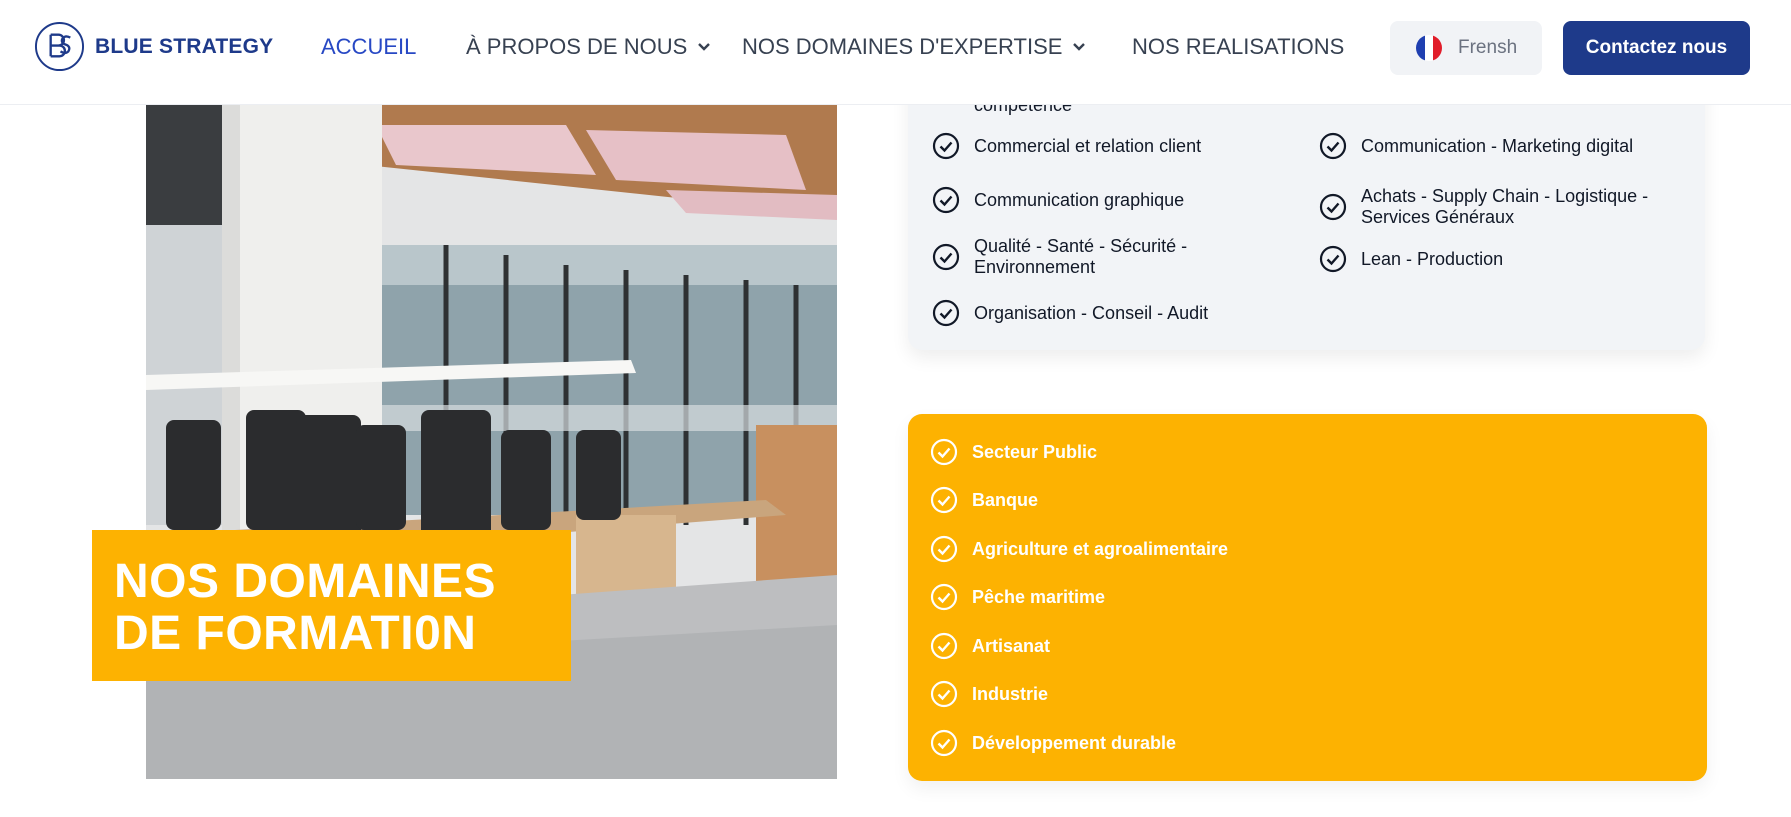 The width and height of the screenshot is (1791, 817). Describe the element at coordinates (1488, 47) in the screenshot. I see `language-label: Frensh` at that location.